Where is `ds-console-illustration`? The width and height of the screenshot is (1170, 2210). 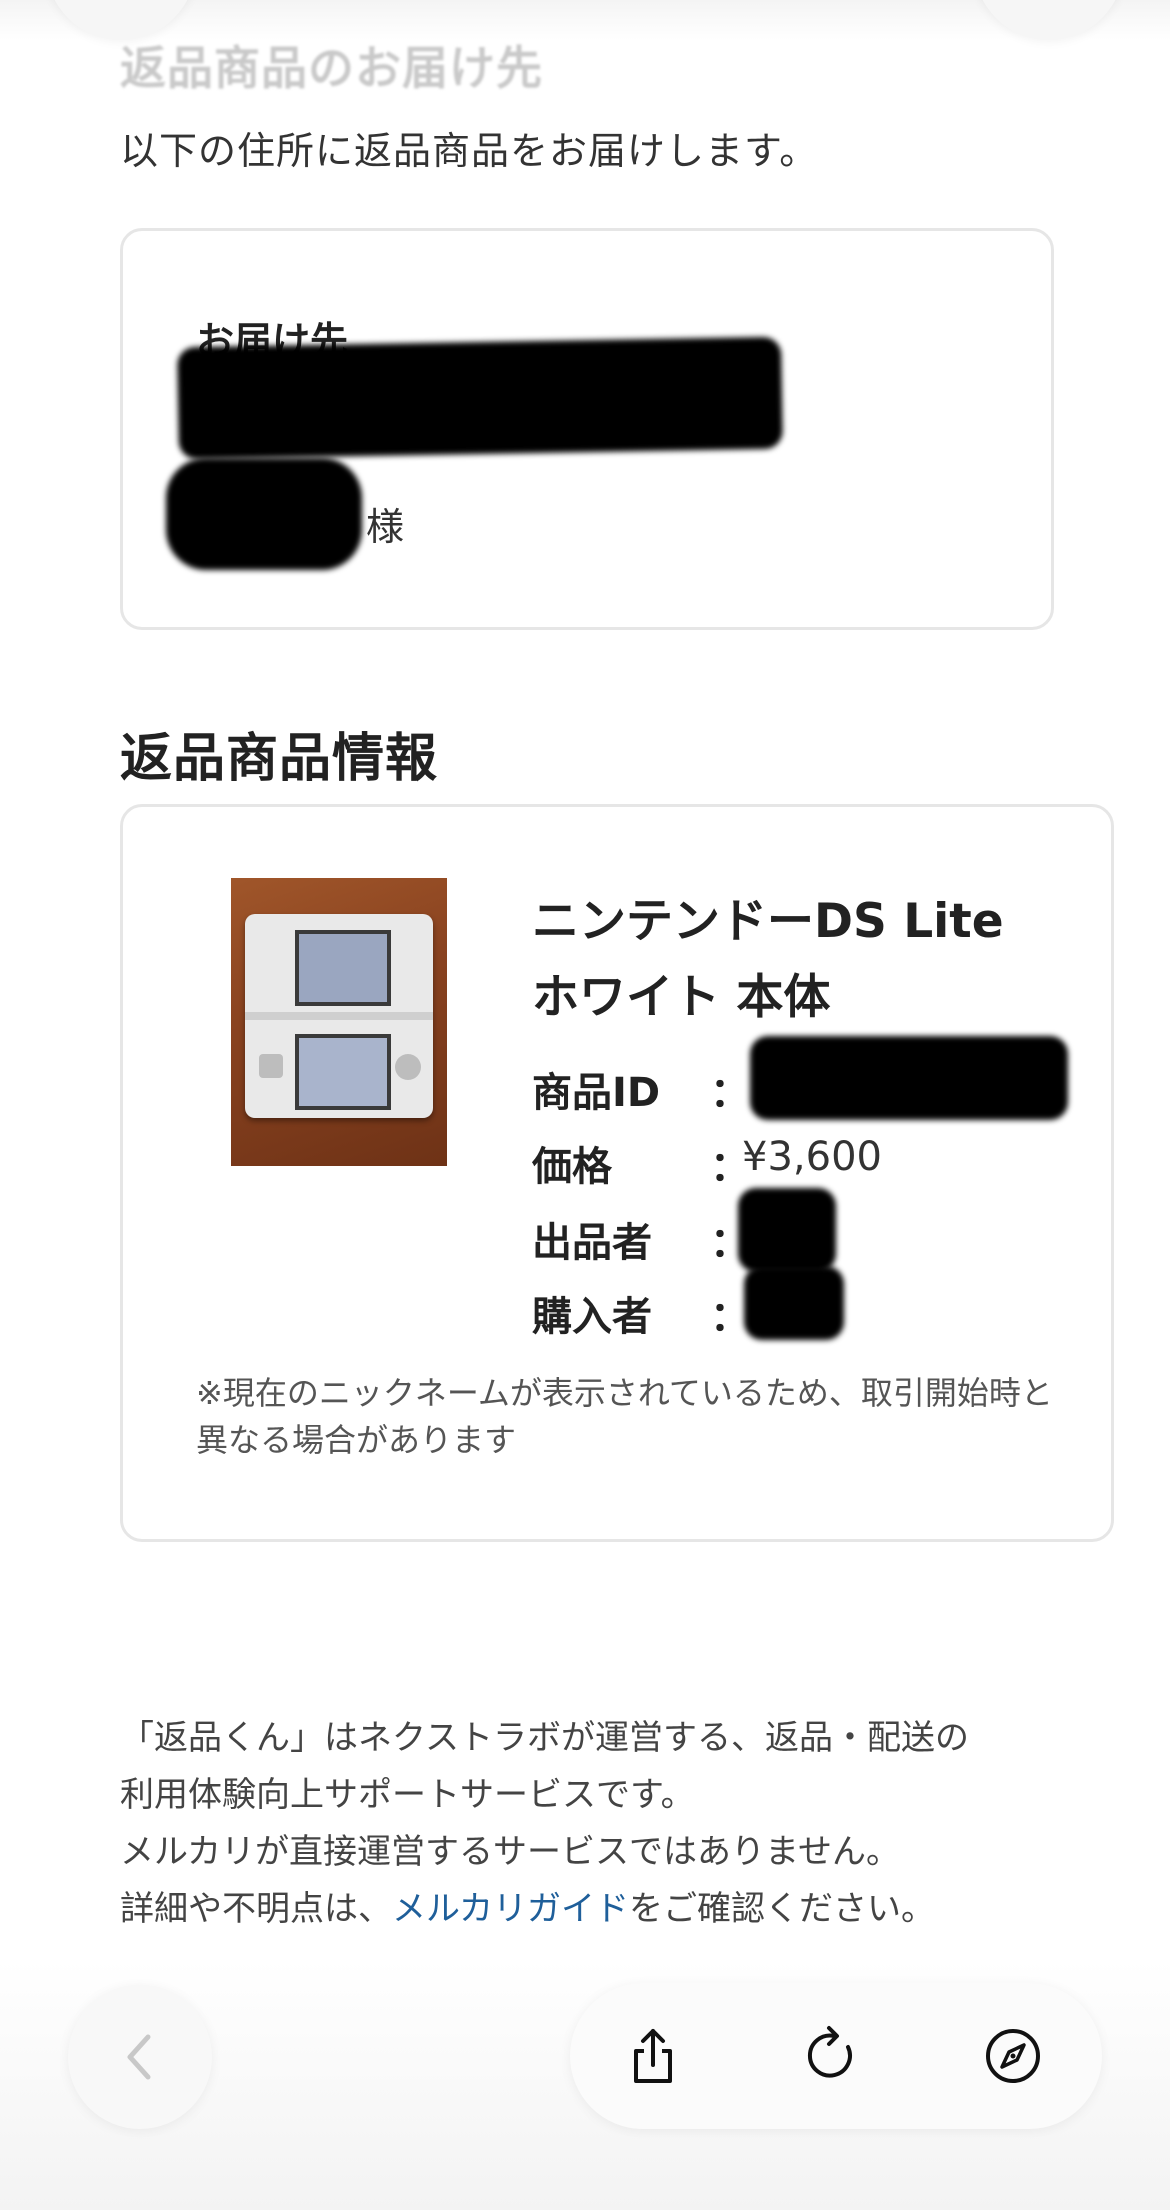 ds-console-illustration is located at coordinates (339, 1016).